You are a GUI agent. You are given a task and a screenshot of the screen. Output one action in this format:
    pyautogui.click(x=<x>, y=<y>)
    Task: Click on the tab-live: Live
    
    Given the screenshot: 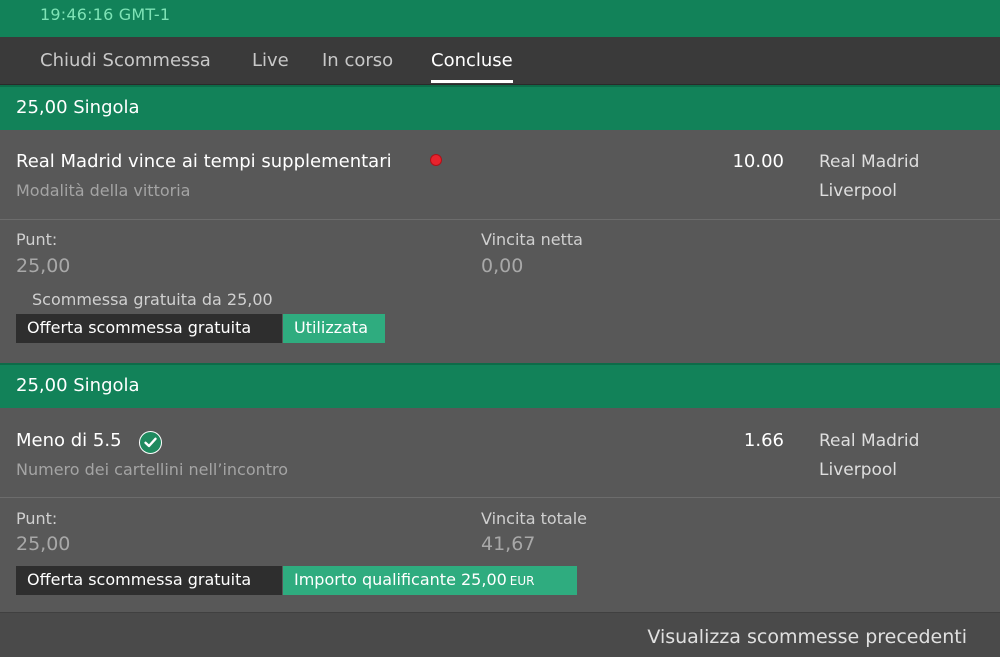 What is the action you would take?
    pyautogui.click(x=270, y=60)
    